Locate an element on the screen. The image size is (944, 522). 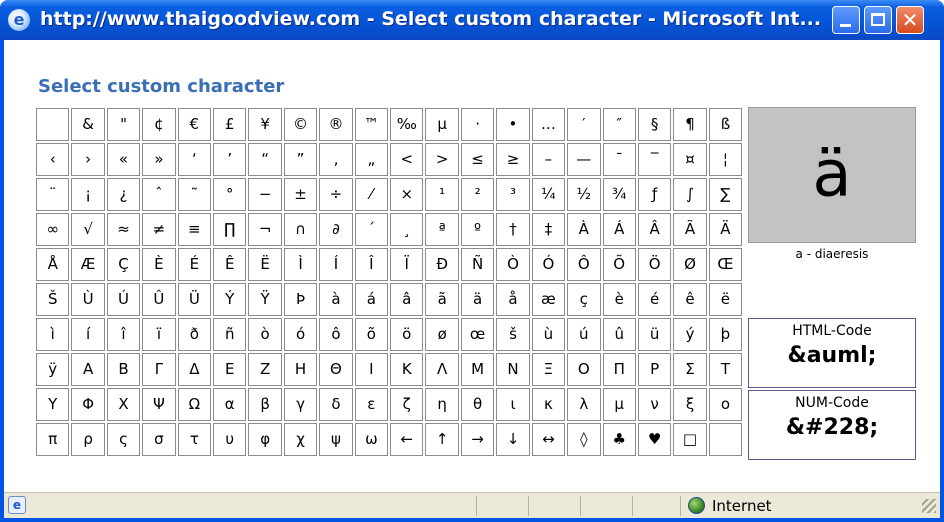
character-cell: ê is located at coordinates (690, 299).